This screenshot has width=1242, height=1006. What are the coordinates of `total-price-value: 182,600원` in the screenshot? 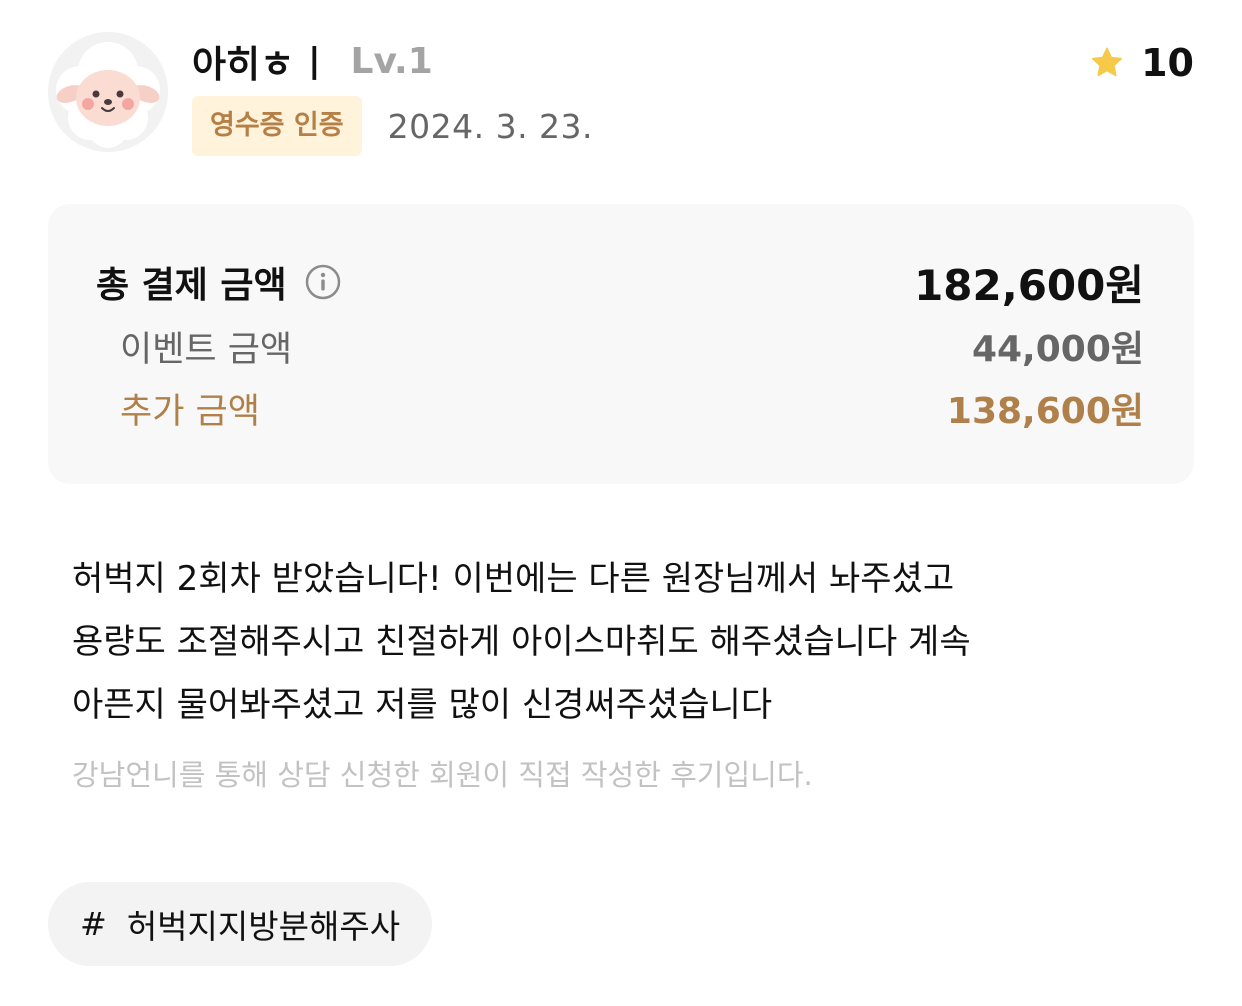 It's located at (1029, 285).